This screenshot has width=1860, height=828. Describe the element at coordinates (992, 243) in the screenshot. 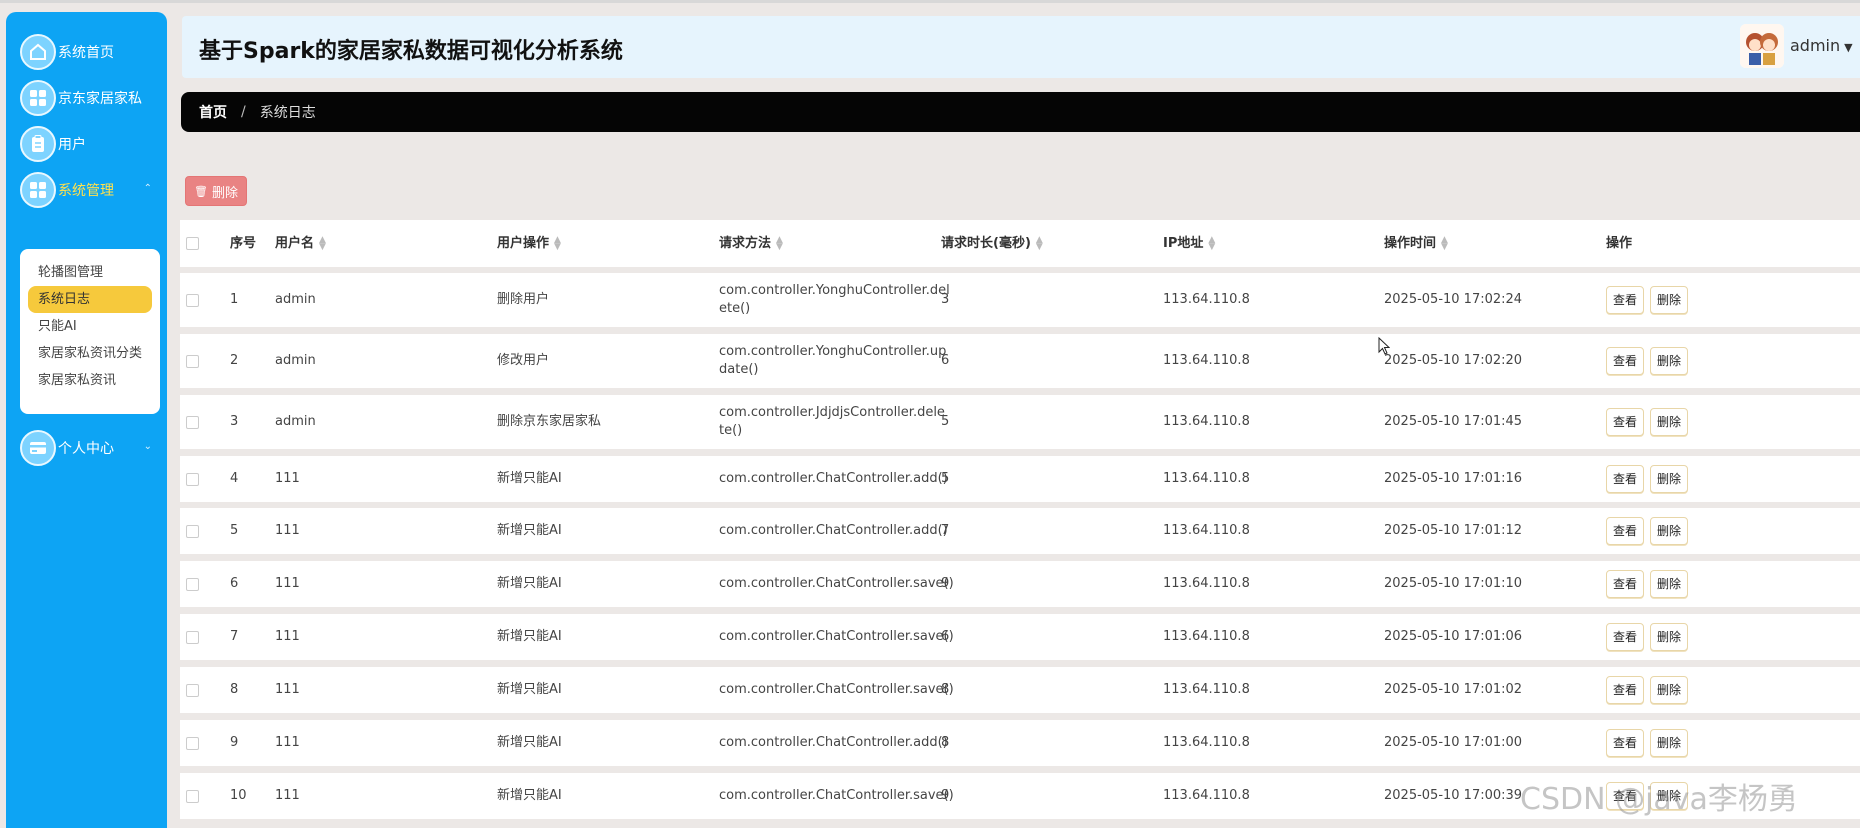

I see `col-header-duration: 请求时长(毫秒) ▲ ▼` at that location.